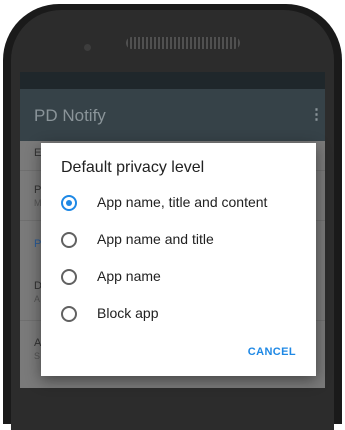 This screenshot has height=430, width=345. I want to click on camera-icon, so click(87, 47).